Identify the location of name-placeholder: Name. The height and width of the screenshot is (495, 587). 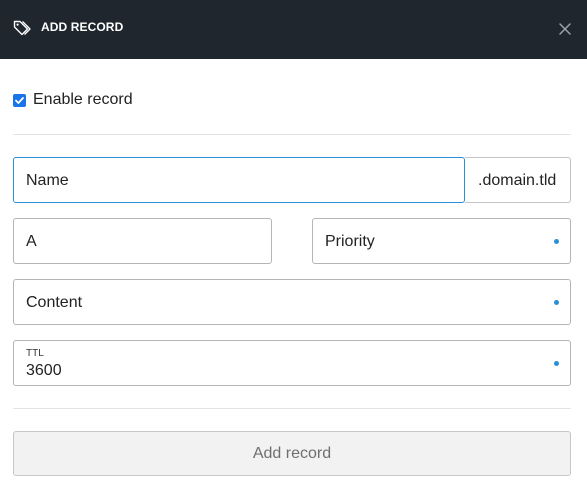
(47, 180).